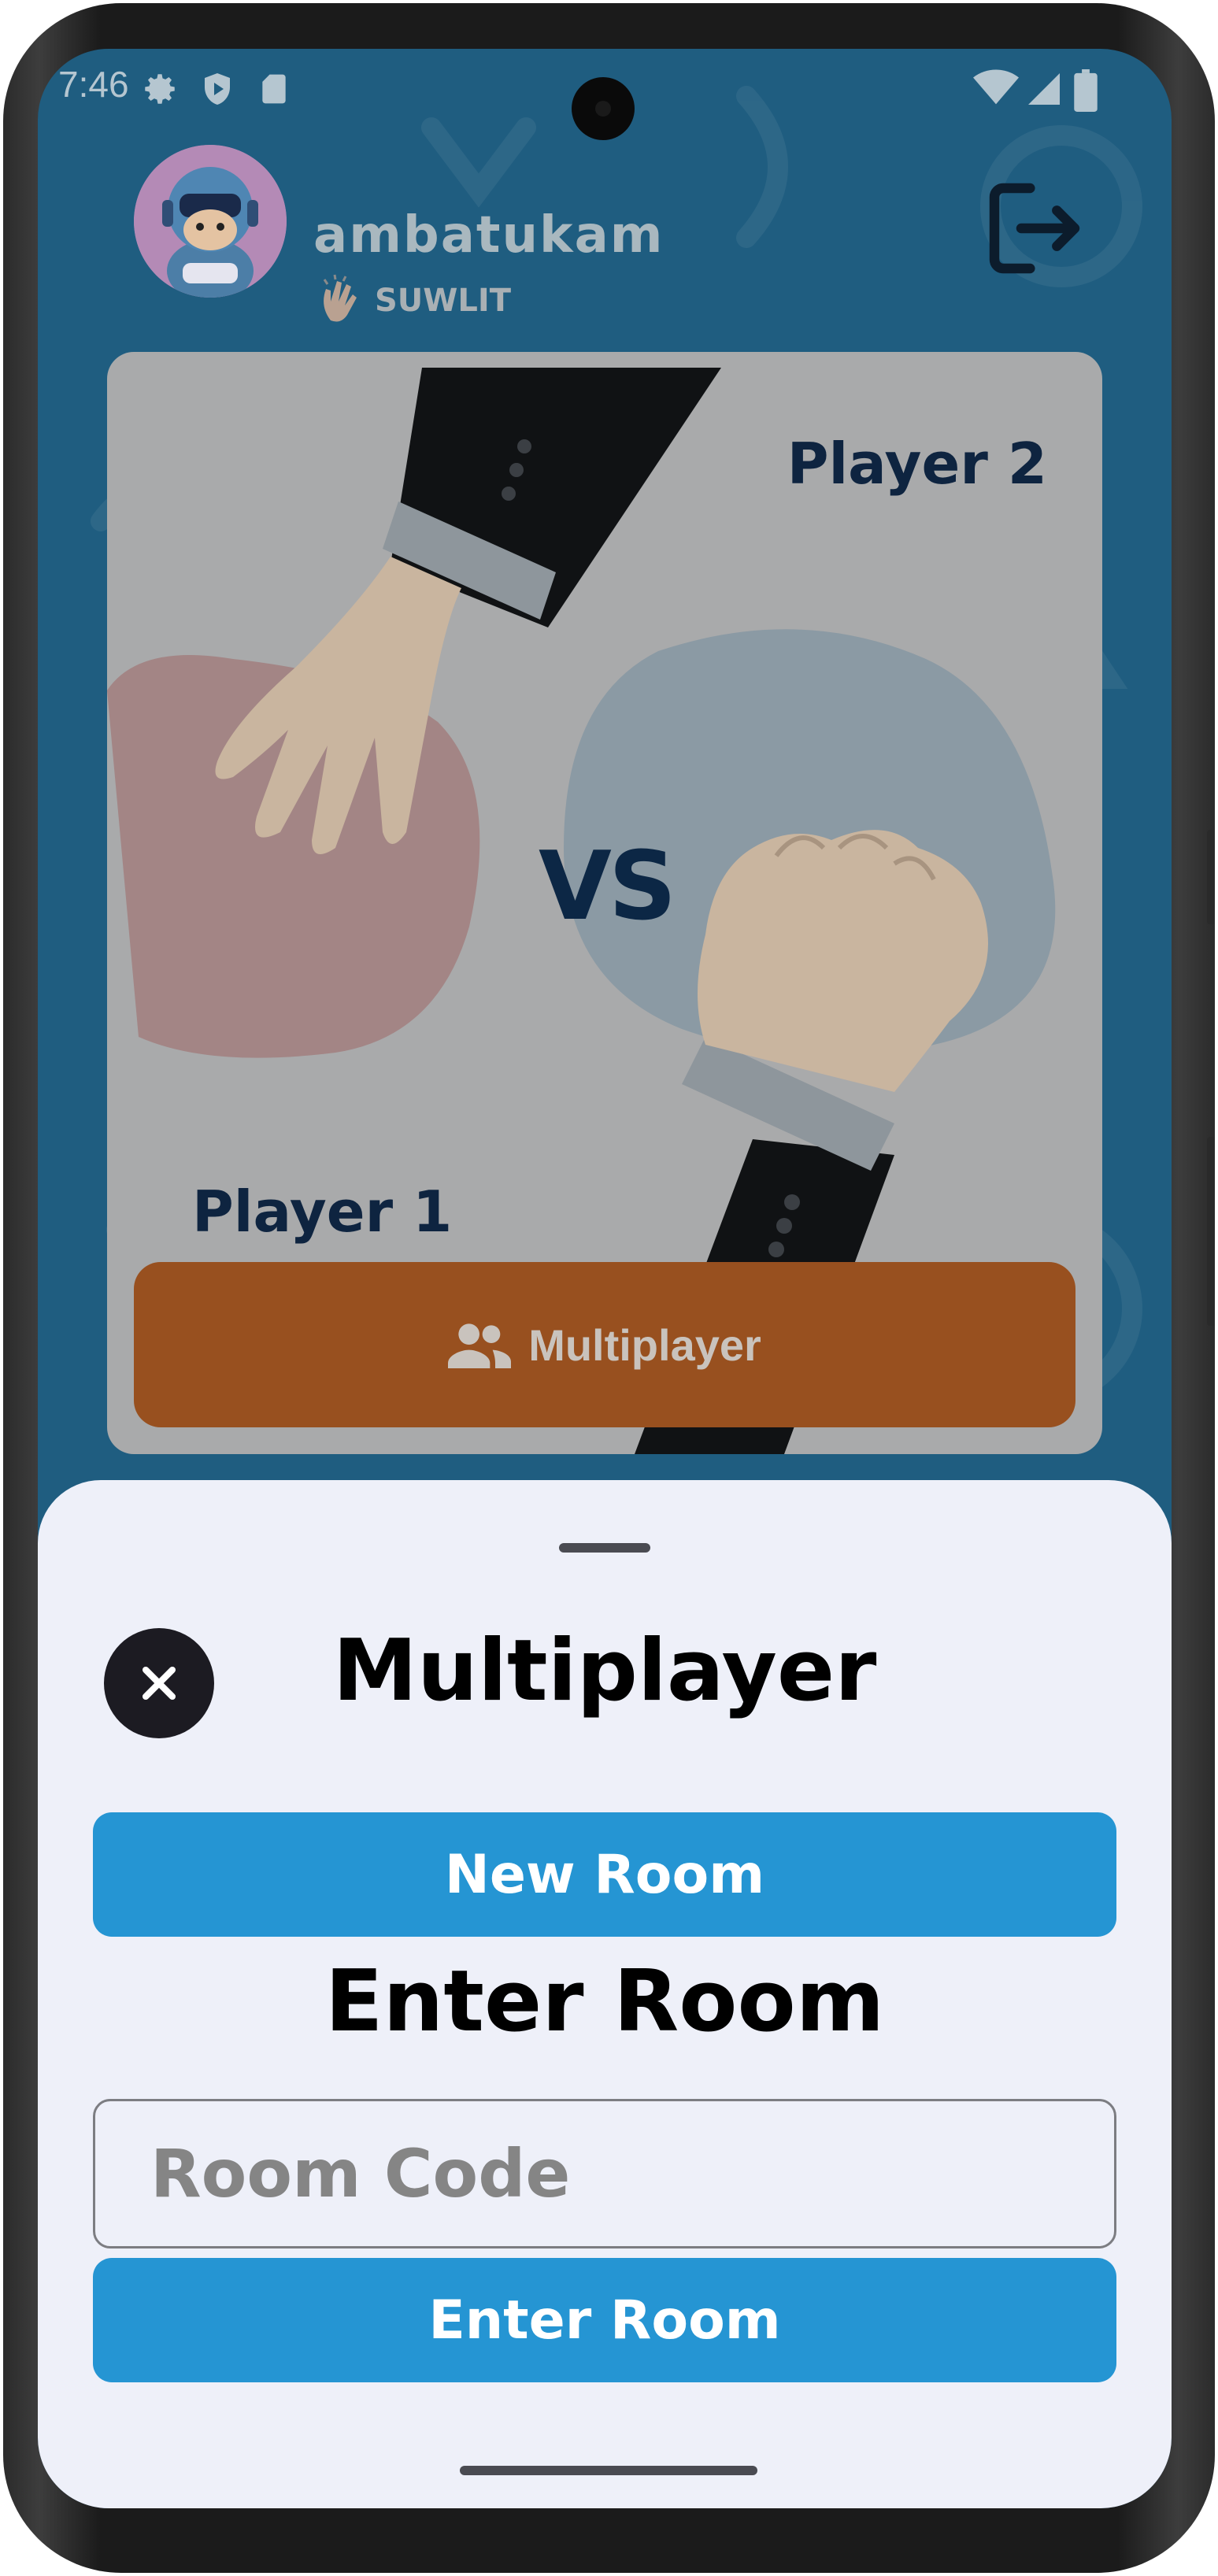 This screenshot has height=2576, width=1218. Describe the element at coordinates (217, 89) in the screenshot. I see `shield-play-icon` at that location.